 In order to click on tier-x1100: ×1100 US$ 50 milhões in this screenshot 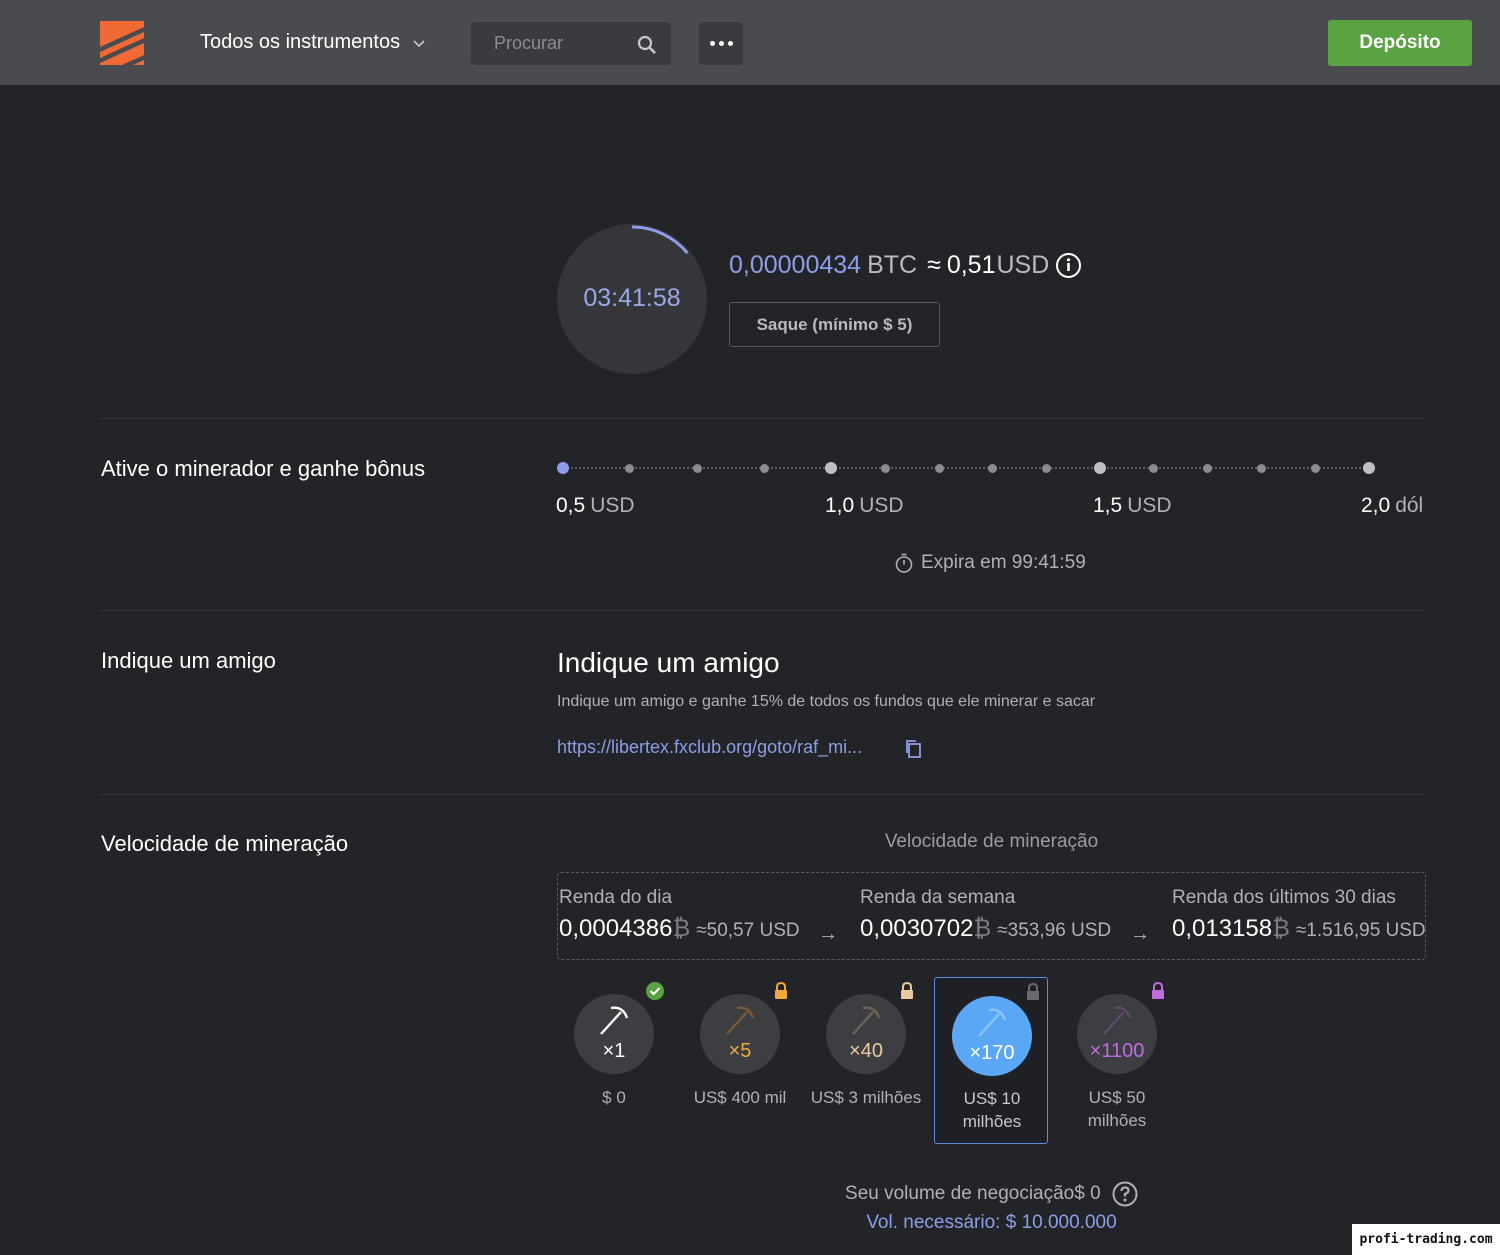, I will do `click(1117, 1060)`.